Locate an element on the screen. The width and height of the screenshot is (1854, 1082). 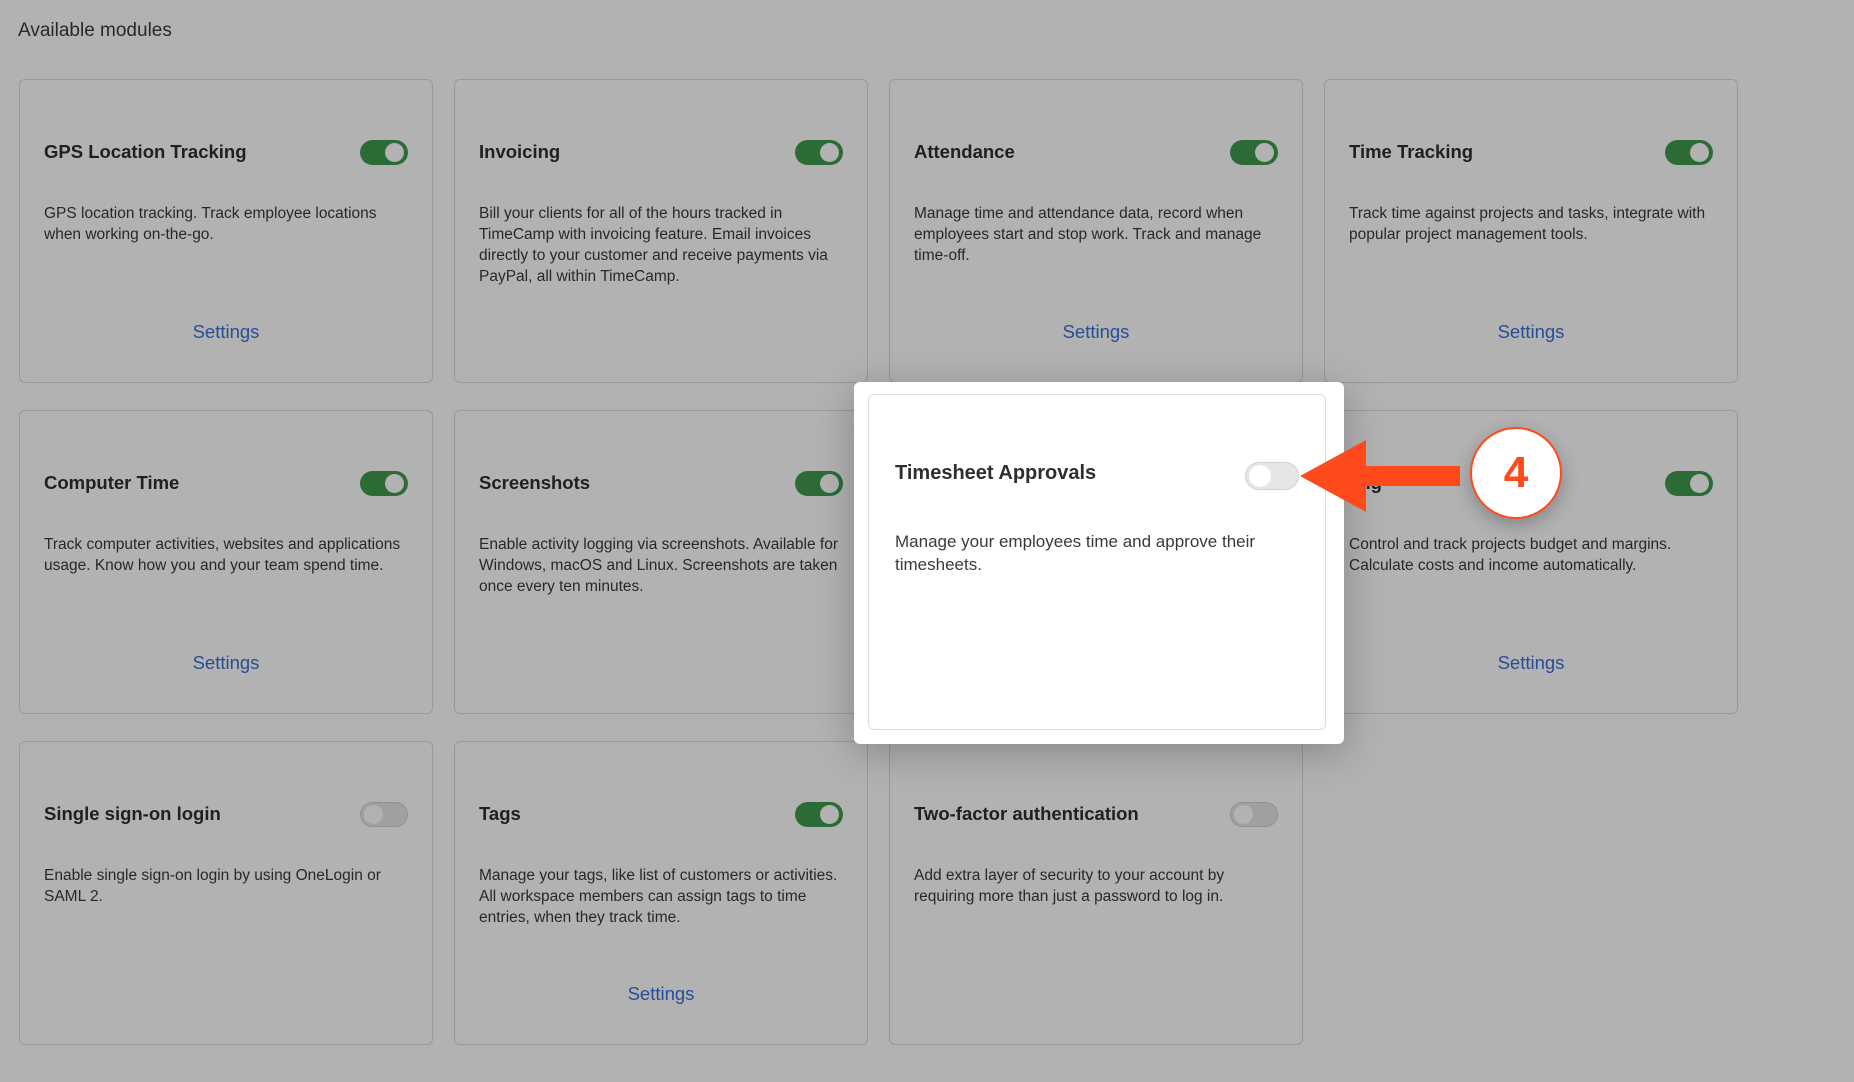
step-badge: 4 is located at coordinates (1516, 473).